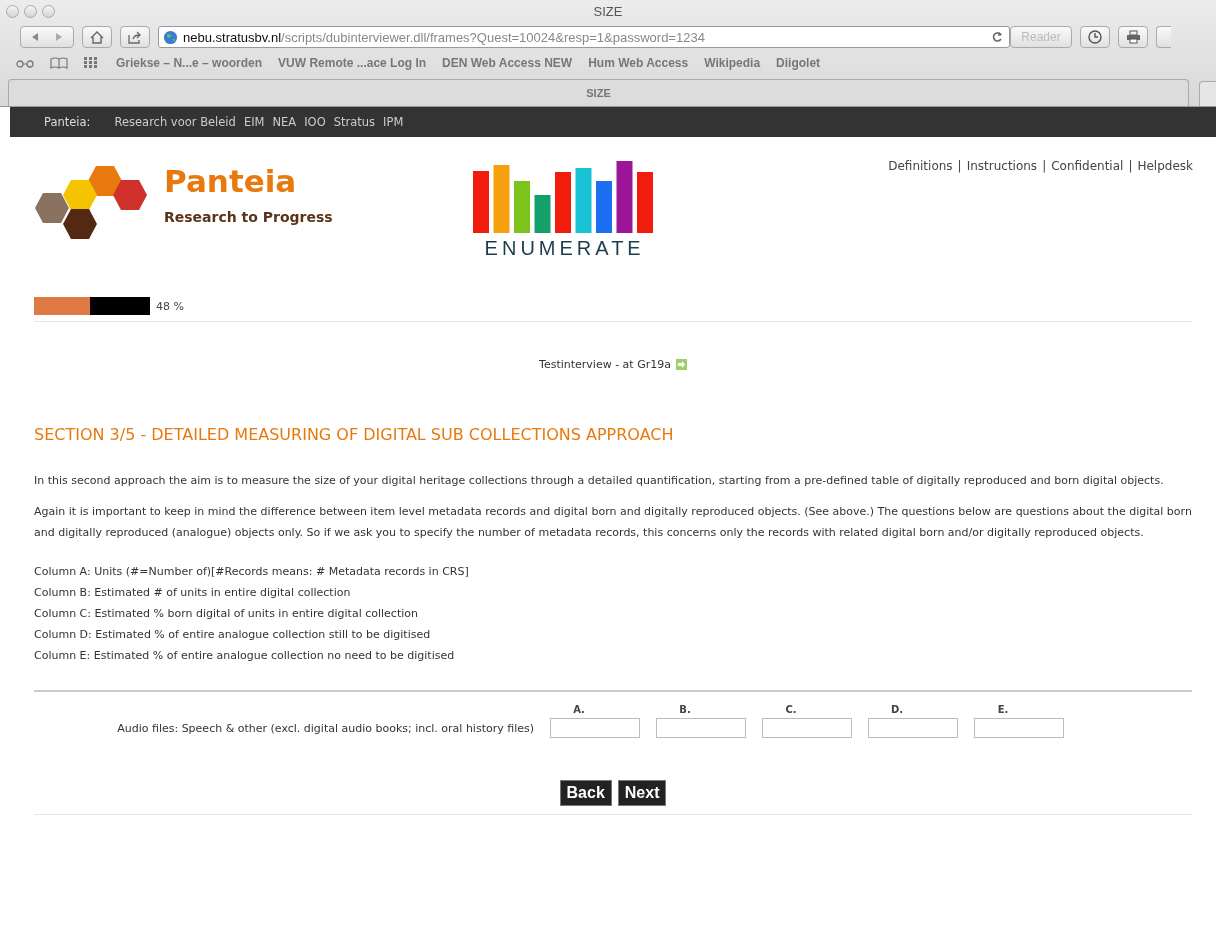 The image size is (1216, 944). I want to click on print-icon, so click(1133, 37).